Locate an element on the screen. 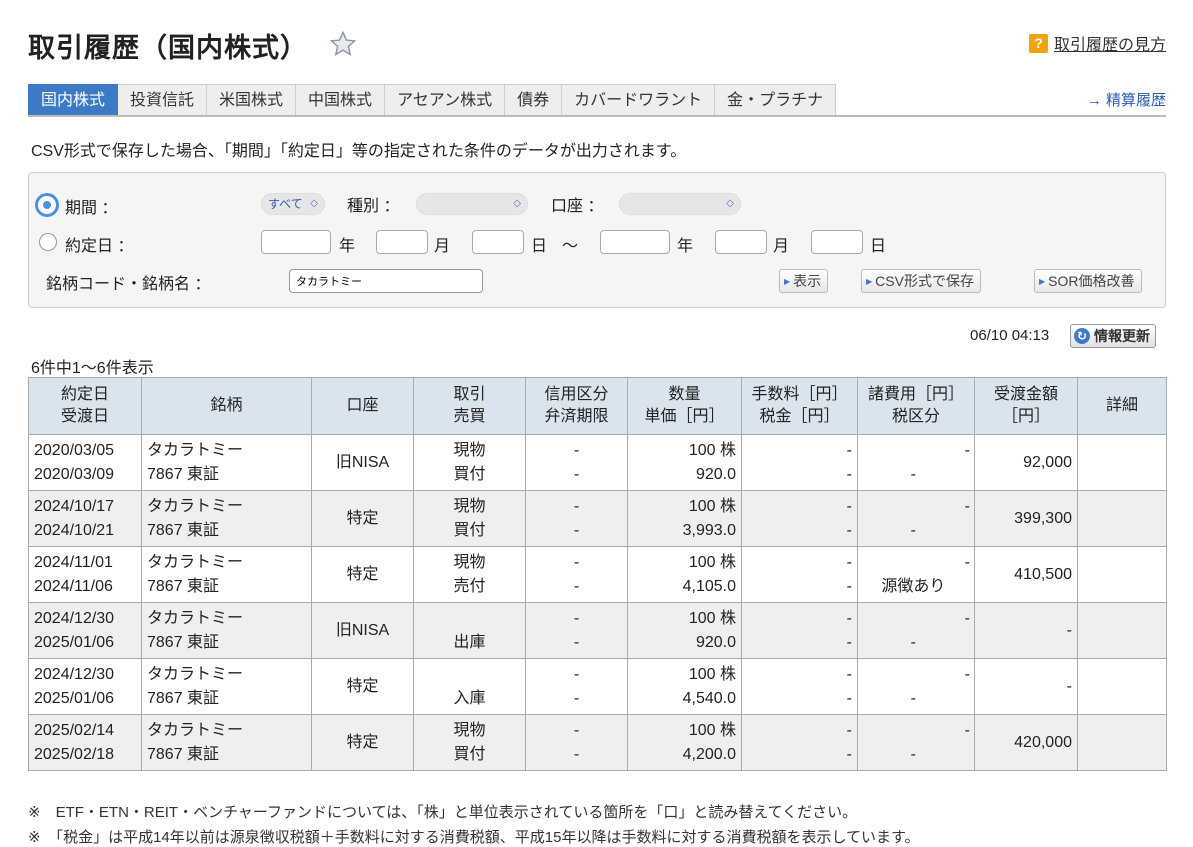 The width and height of the screenshot is (1193, 847). chevron-updown-icon: ◇ is located at coordinates (517, 203).